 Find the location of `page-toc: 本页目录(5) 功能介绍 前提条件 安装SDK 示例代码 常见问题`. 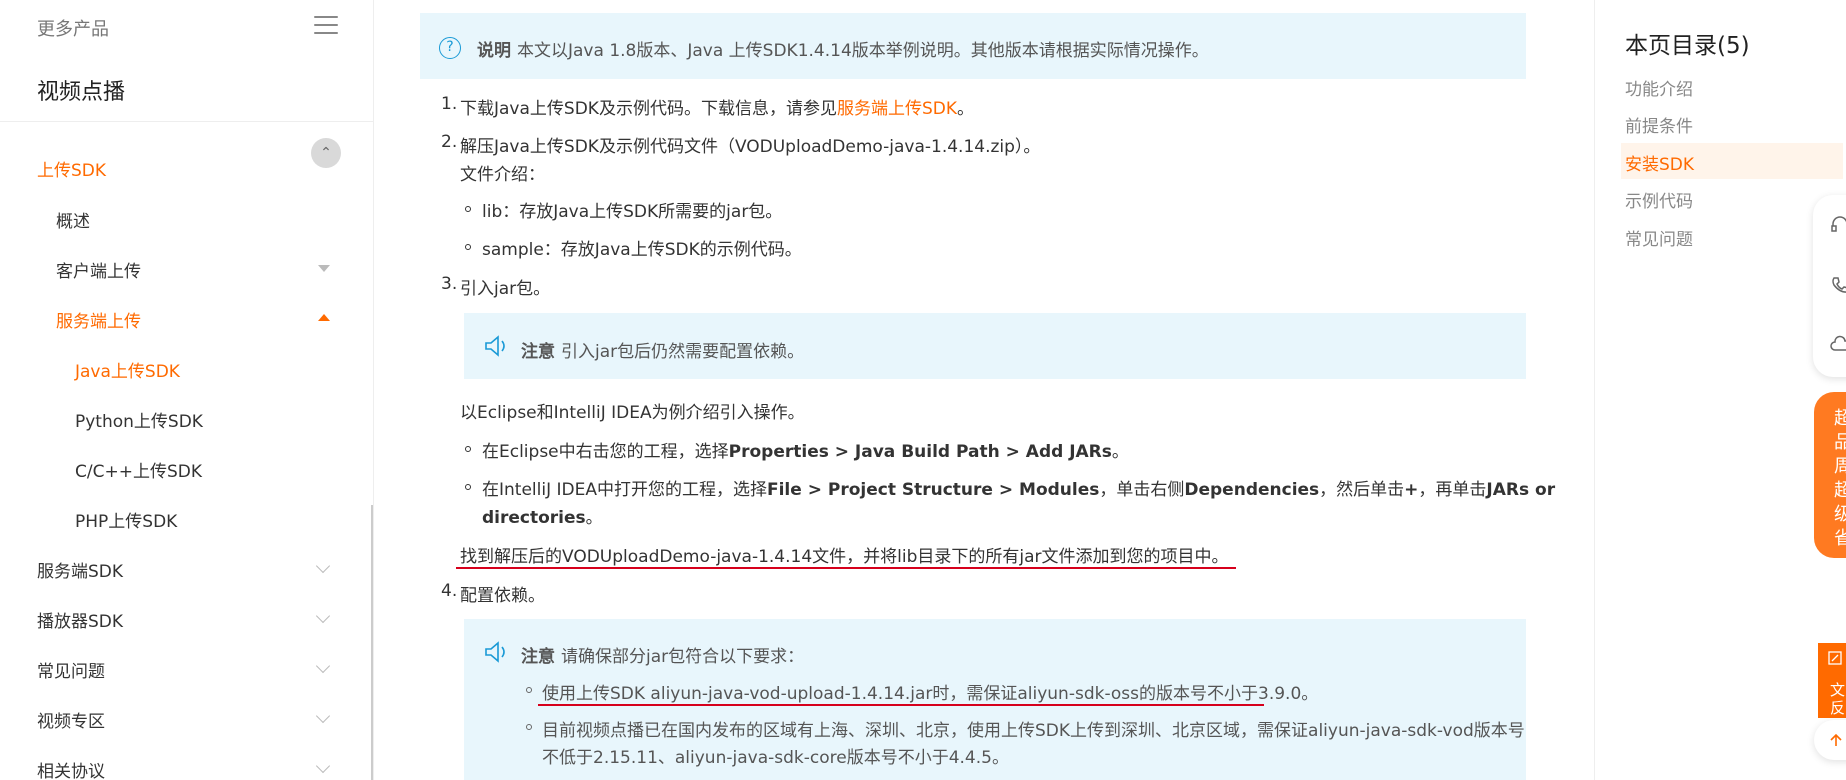

page-toc: 本页目录(5) 功能介绍 前提条件 安装SDK 示例代码 常见问题 is located at coordinates (1720, 390).